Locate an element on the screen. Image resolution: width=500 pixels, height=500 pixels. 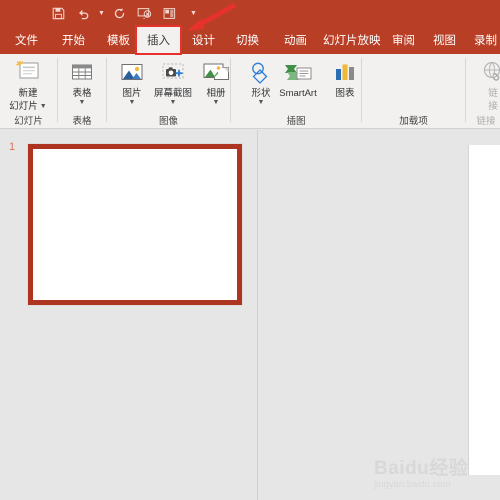
tab-template: 模板 is located at coordinates (118, 40).